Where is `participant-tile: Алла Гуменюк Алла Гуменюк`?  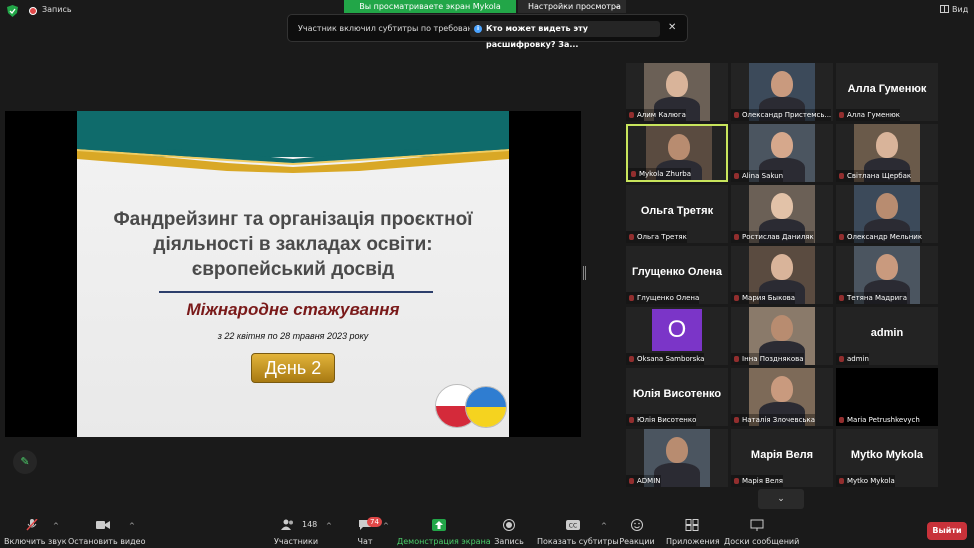 participant-tile: Алла Гуменюк Алла Гуменюк is located at coordinates (887, 92).